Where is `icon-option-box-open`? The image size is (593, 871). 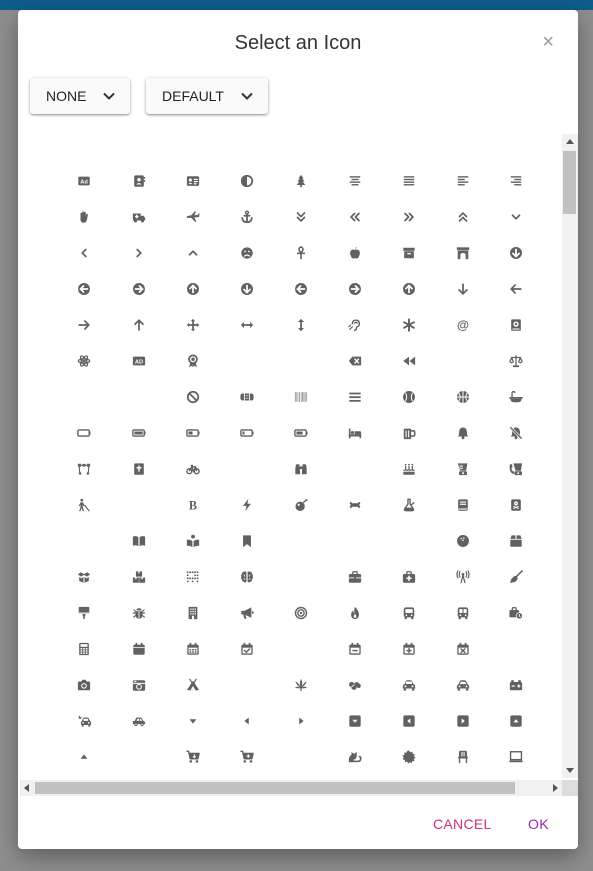 icon-option-box-open is located at coordinates (84, 577).